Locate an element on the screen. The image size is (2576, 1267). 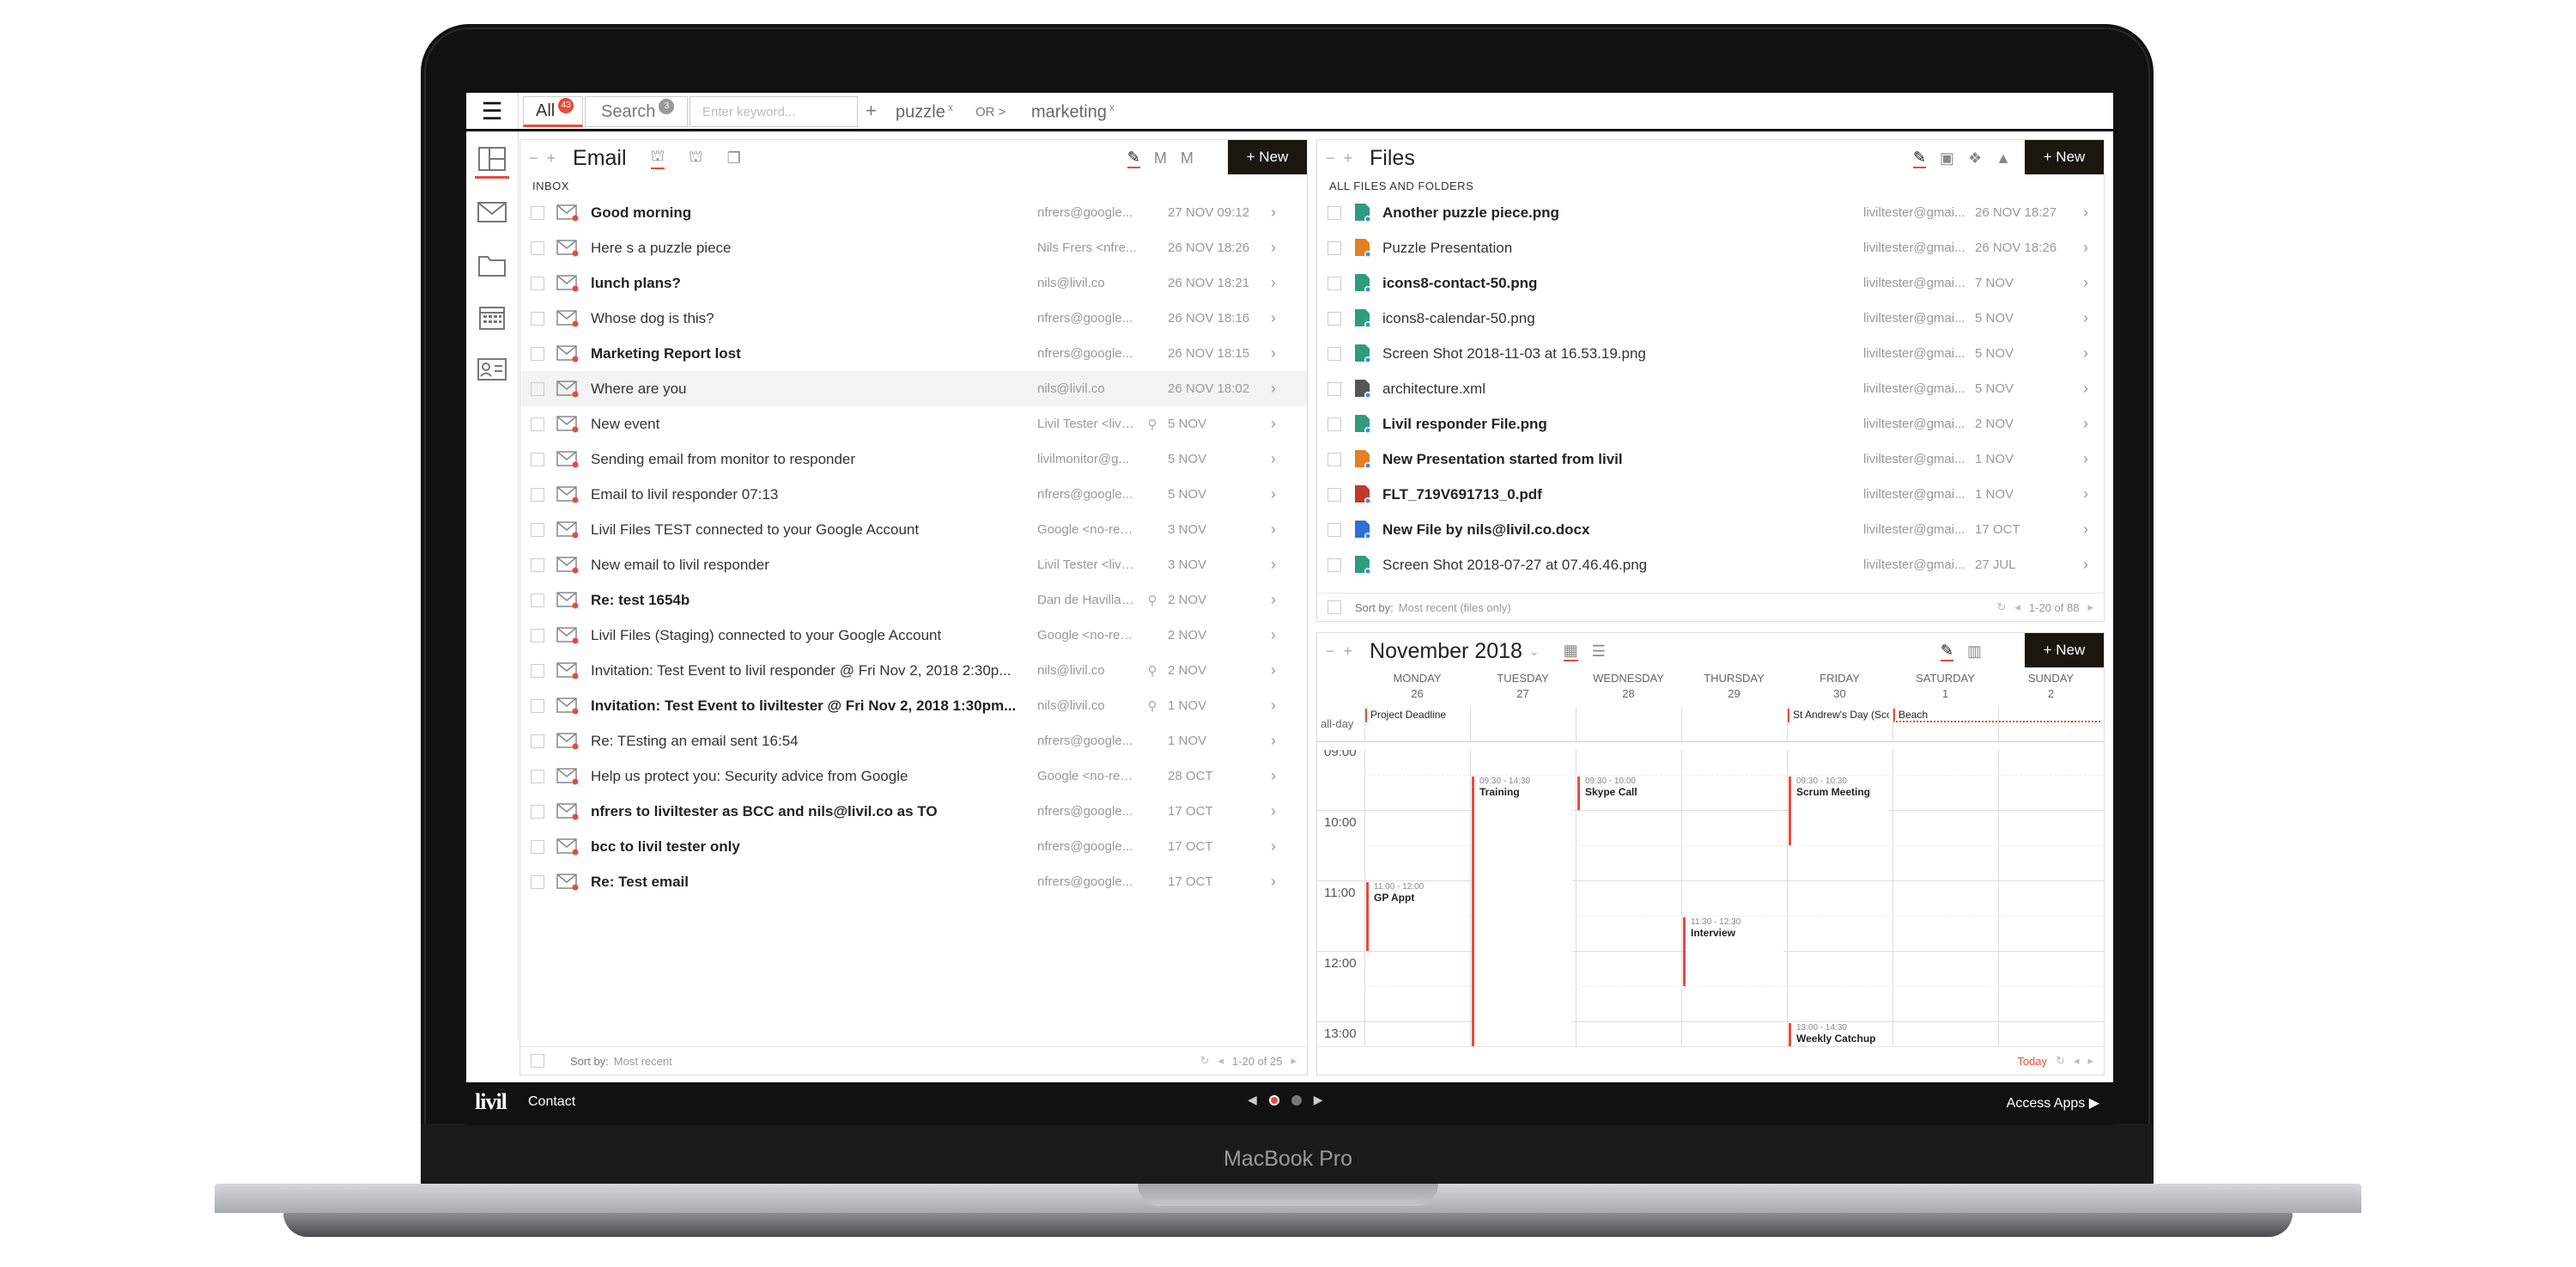
all-day-event: Beach is located at coordinates (1997, 715).